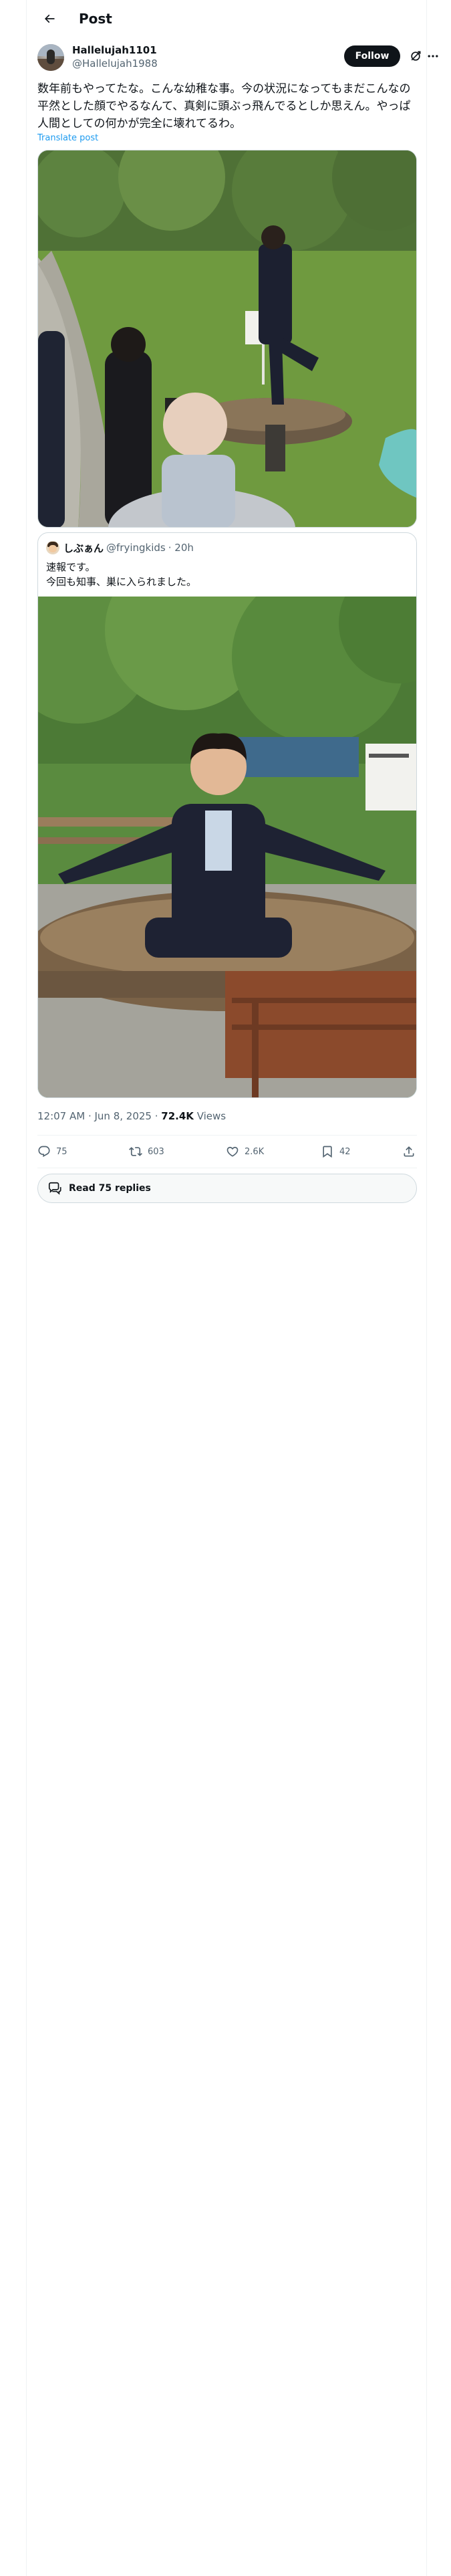 This screenshot has height=2576, width=451. Describe the element at coordinates (136, 548) in the screenshot. I see `quote-author-handle: @fryingkids` at that location.